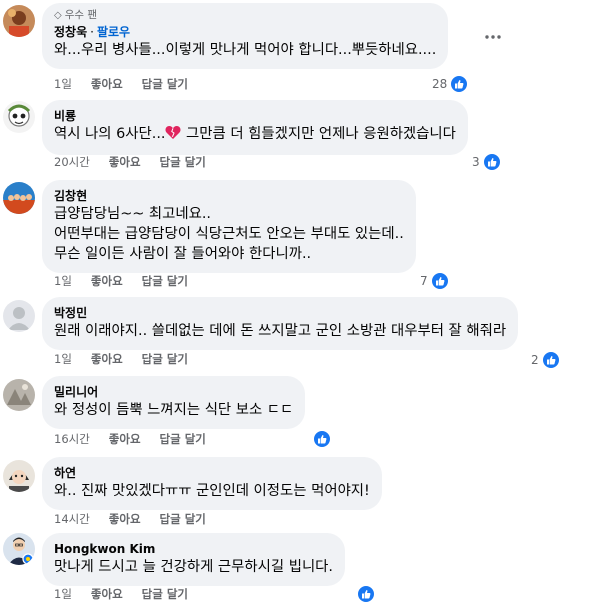 Image resolution: width=596 pixels, height=608 pixels. What do you see at coordinates (424, 281) in the screenshot?
I see `reaction-count: 7` at bounding box center [424, 281].